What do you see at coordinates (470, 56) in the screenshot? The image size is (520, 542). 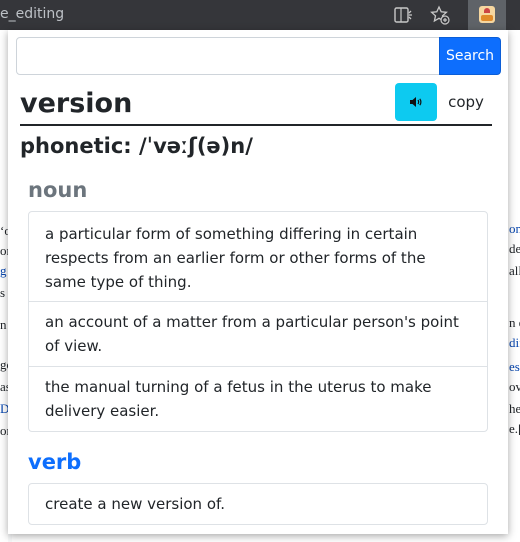 I see `search-button: Search` at bounding box center [470, 56].